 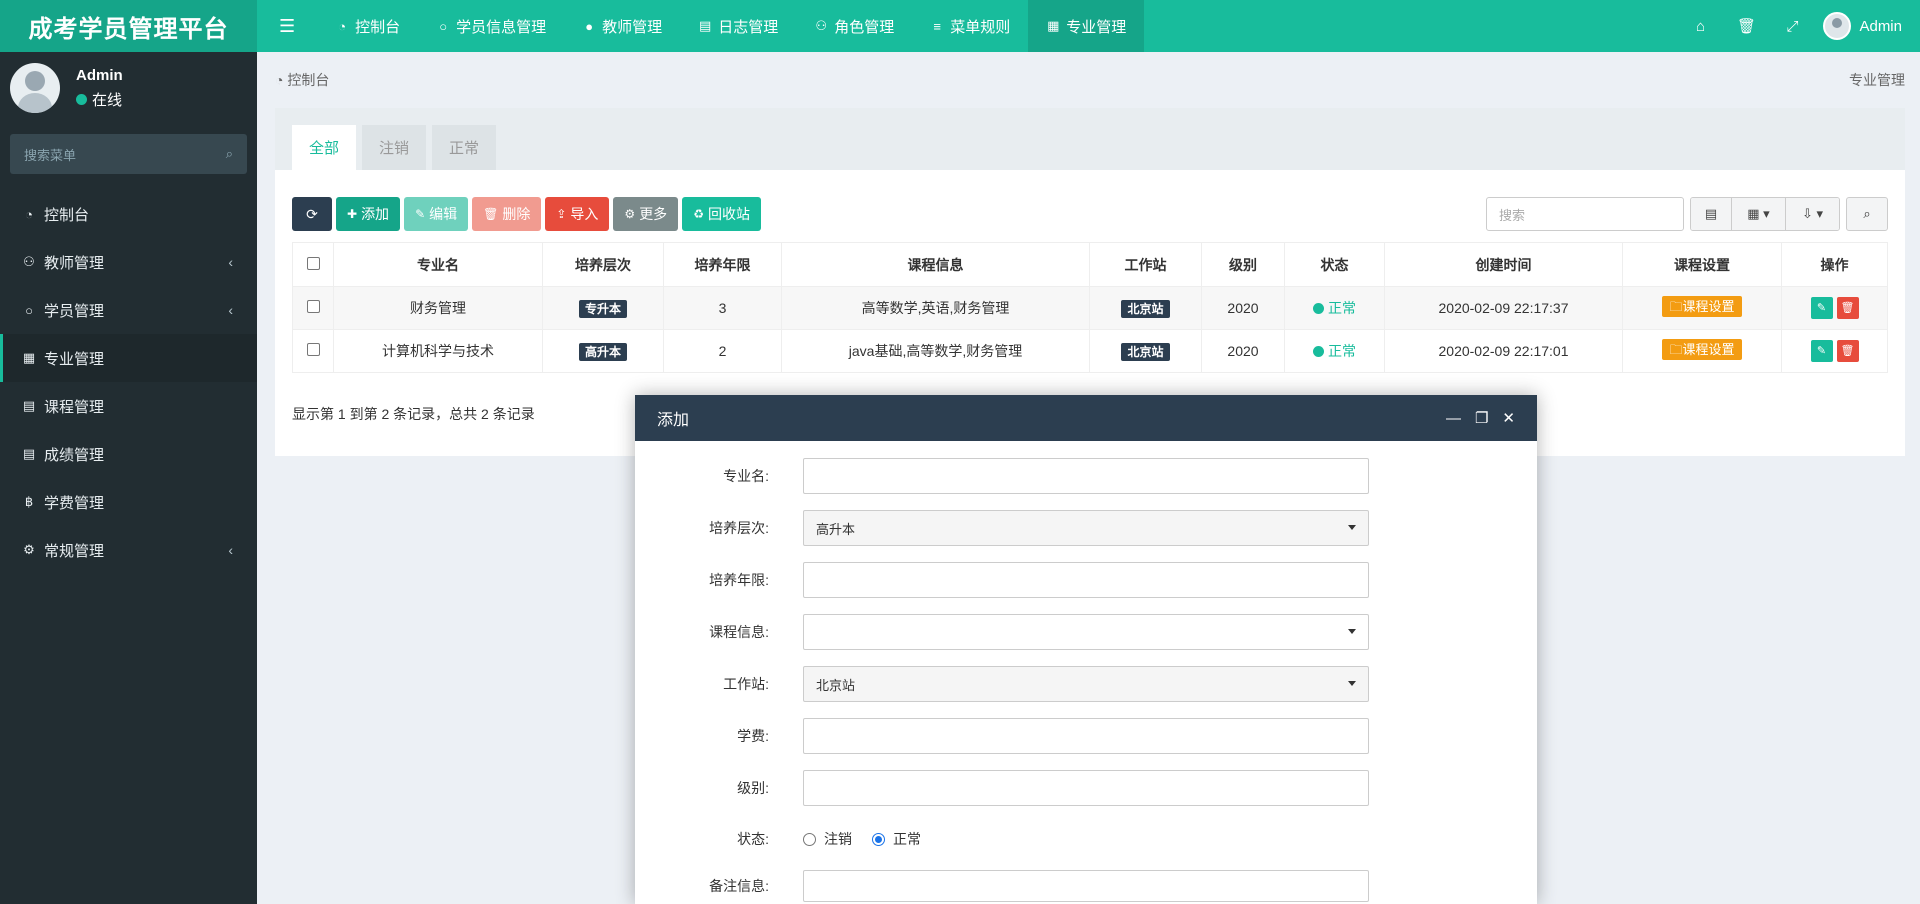 I want to click on sidebar-item-score: ▤ 成绩管理, so click(x=128, y=454).